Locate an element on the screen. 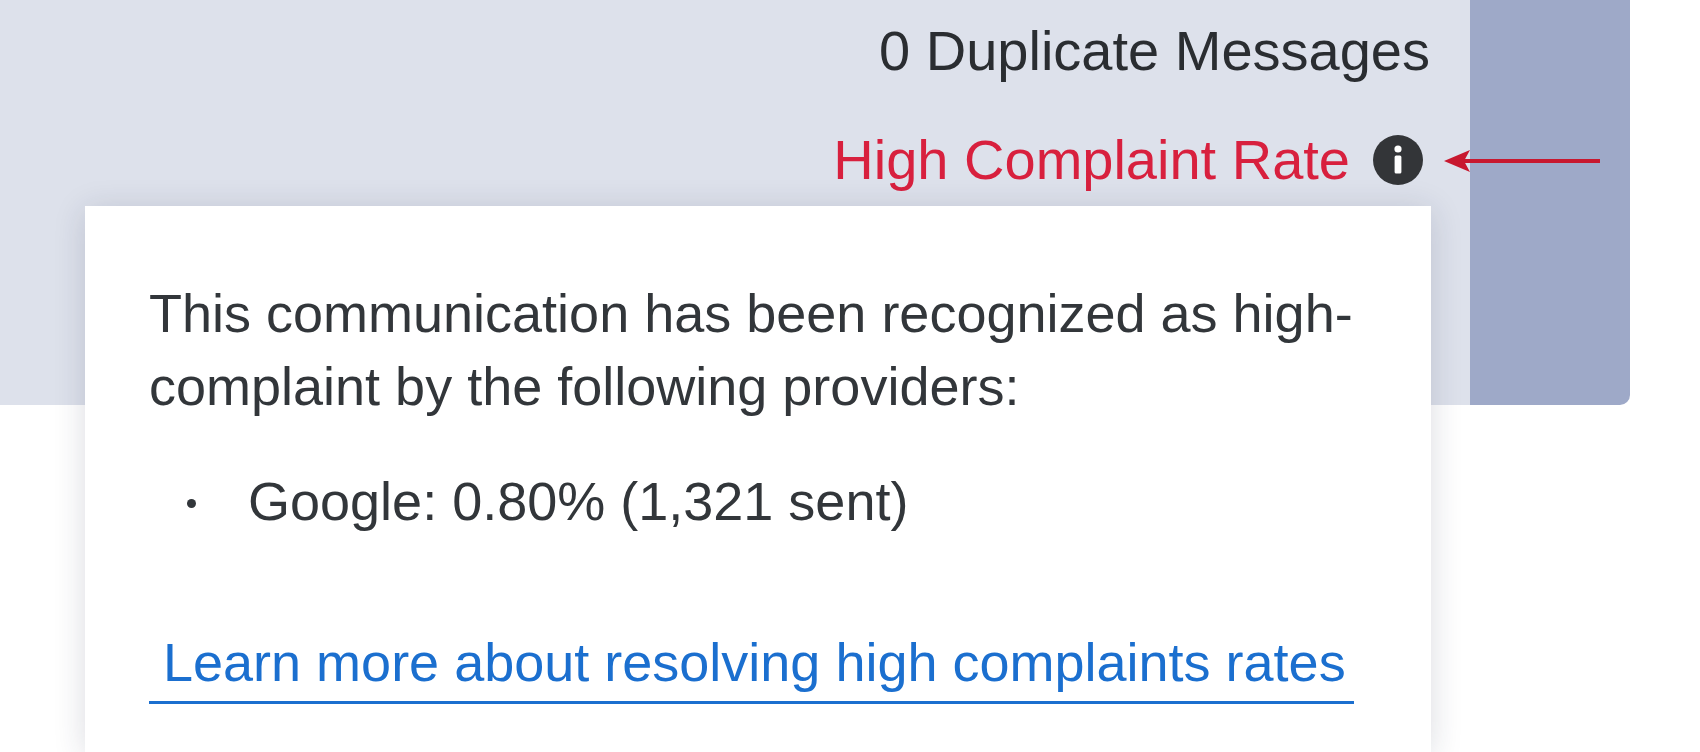 This screenshot has width=1700, height=752. popover-message: This communication has been recognized as high-complaint by the following providers: is located at coordinates (751, 350).